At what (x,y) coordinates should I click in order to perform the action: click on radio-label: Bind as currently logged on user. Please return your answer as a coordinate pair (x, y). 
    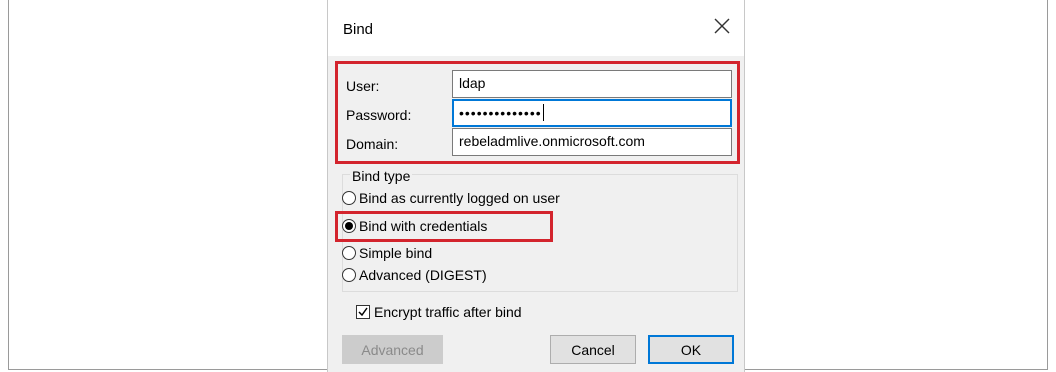
    Looking at the image, I should click on (459, 198).